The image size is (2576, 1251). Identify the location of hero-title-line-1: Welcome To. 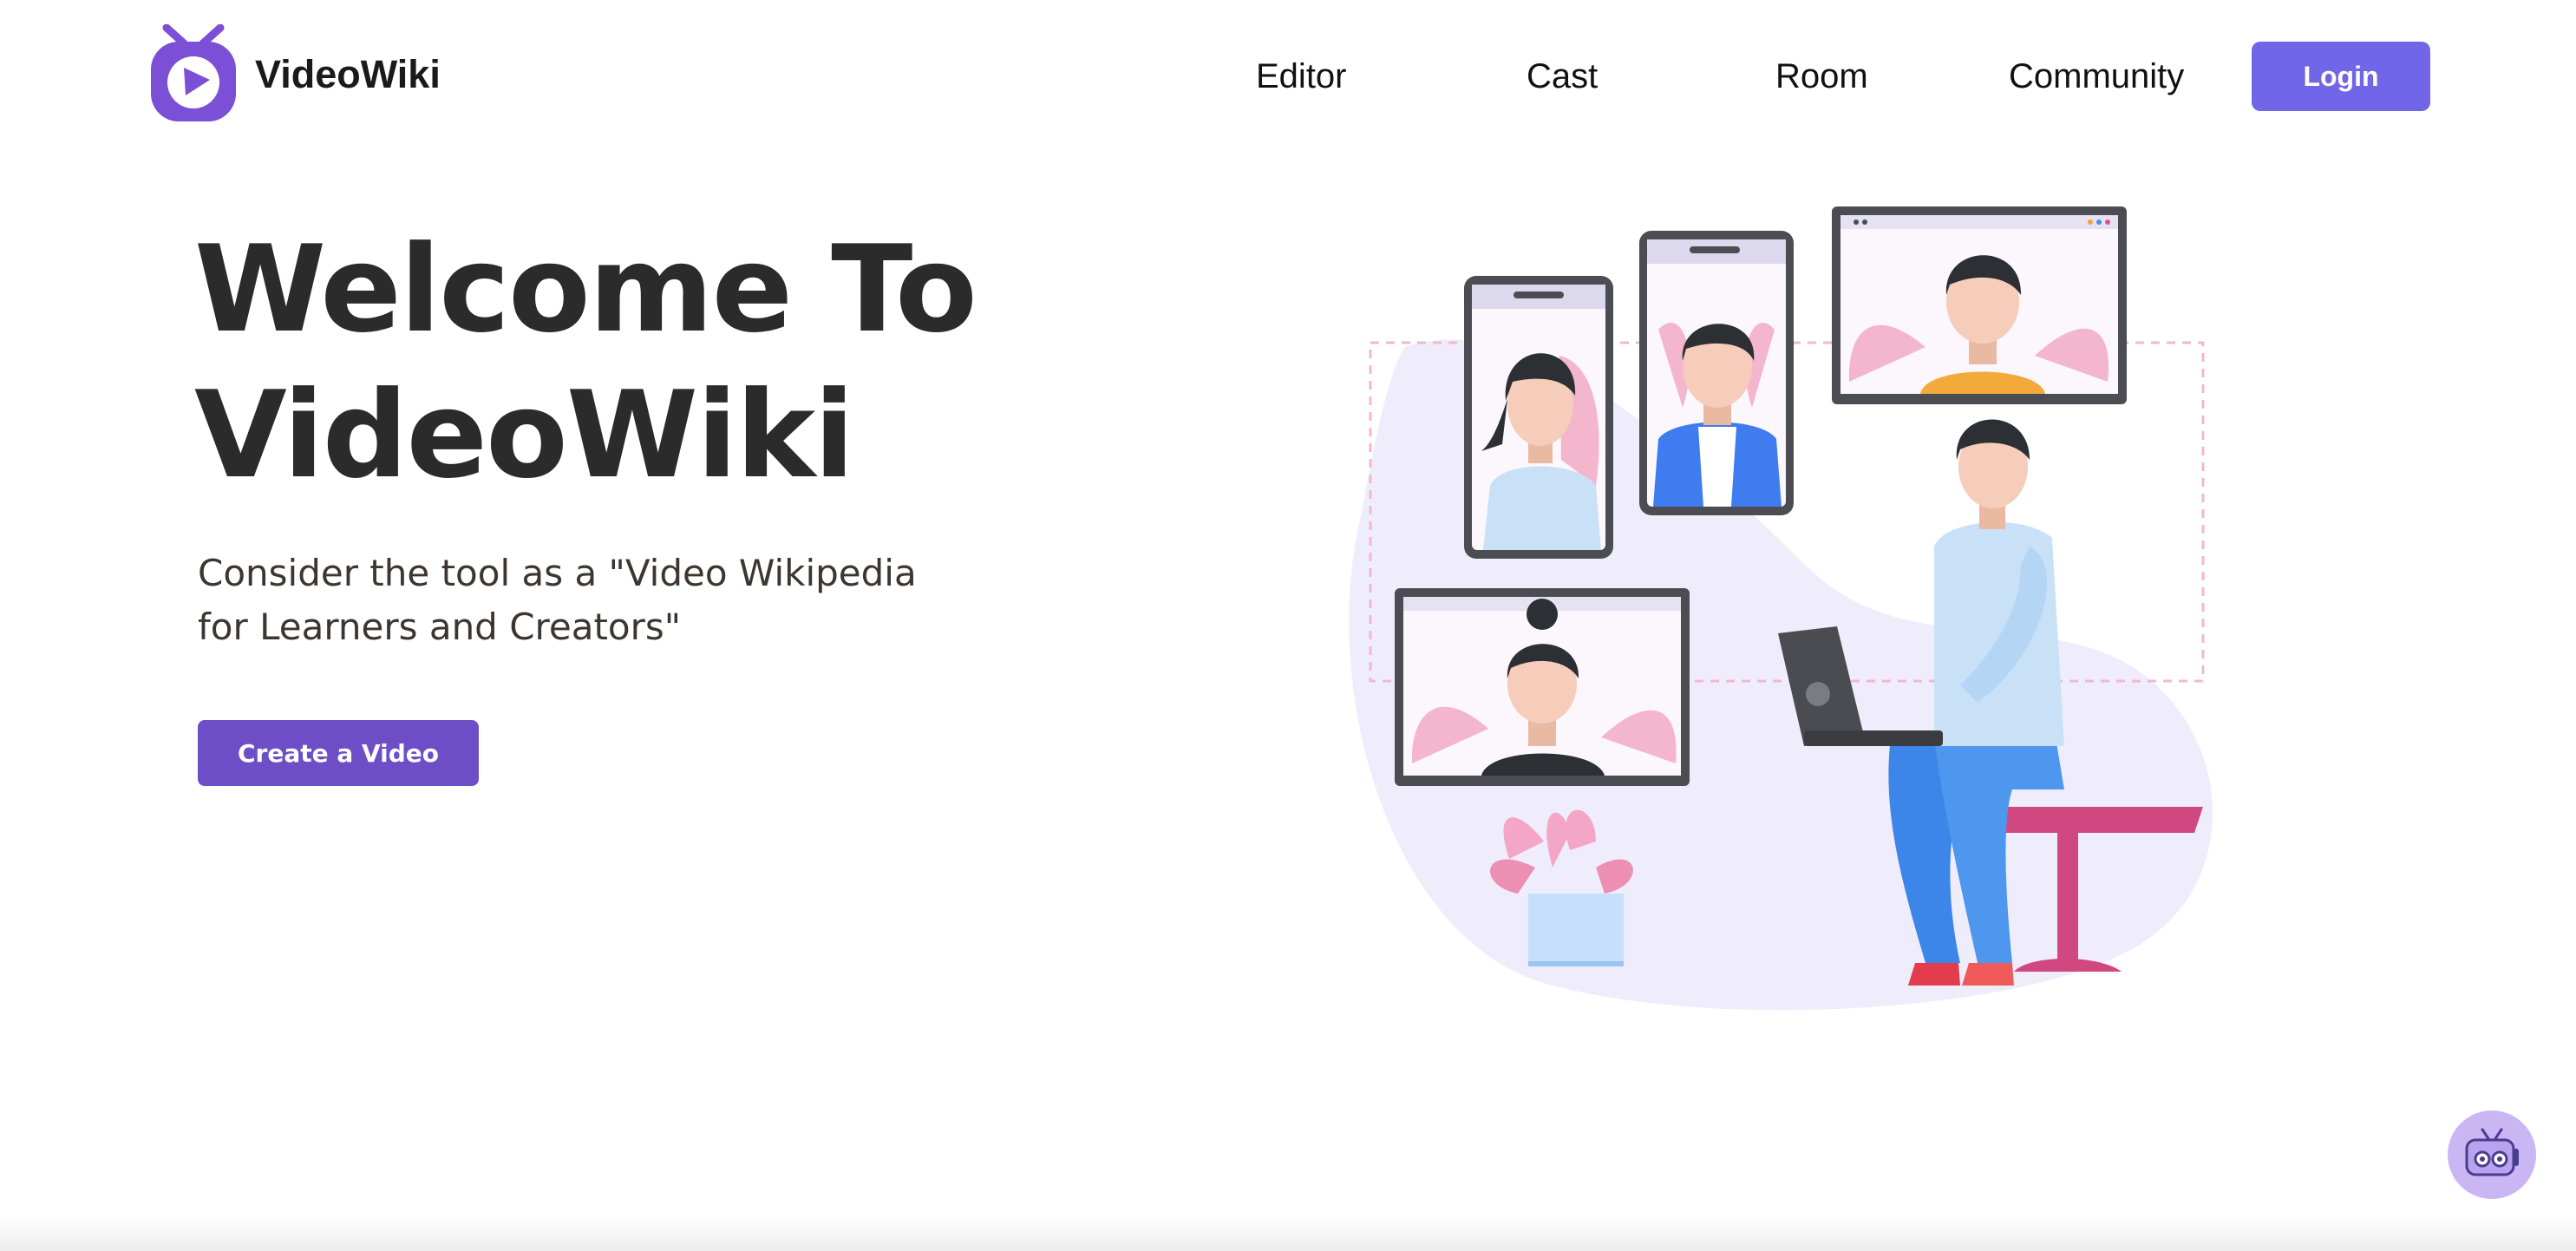
(585, 289).